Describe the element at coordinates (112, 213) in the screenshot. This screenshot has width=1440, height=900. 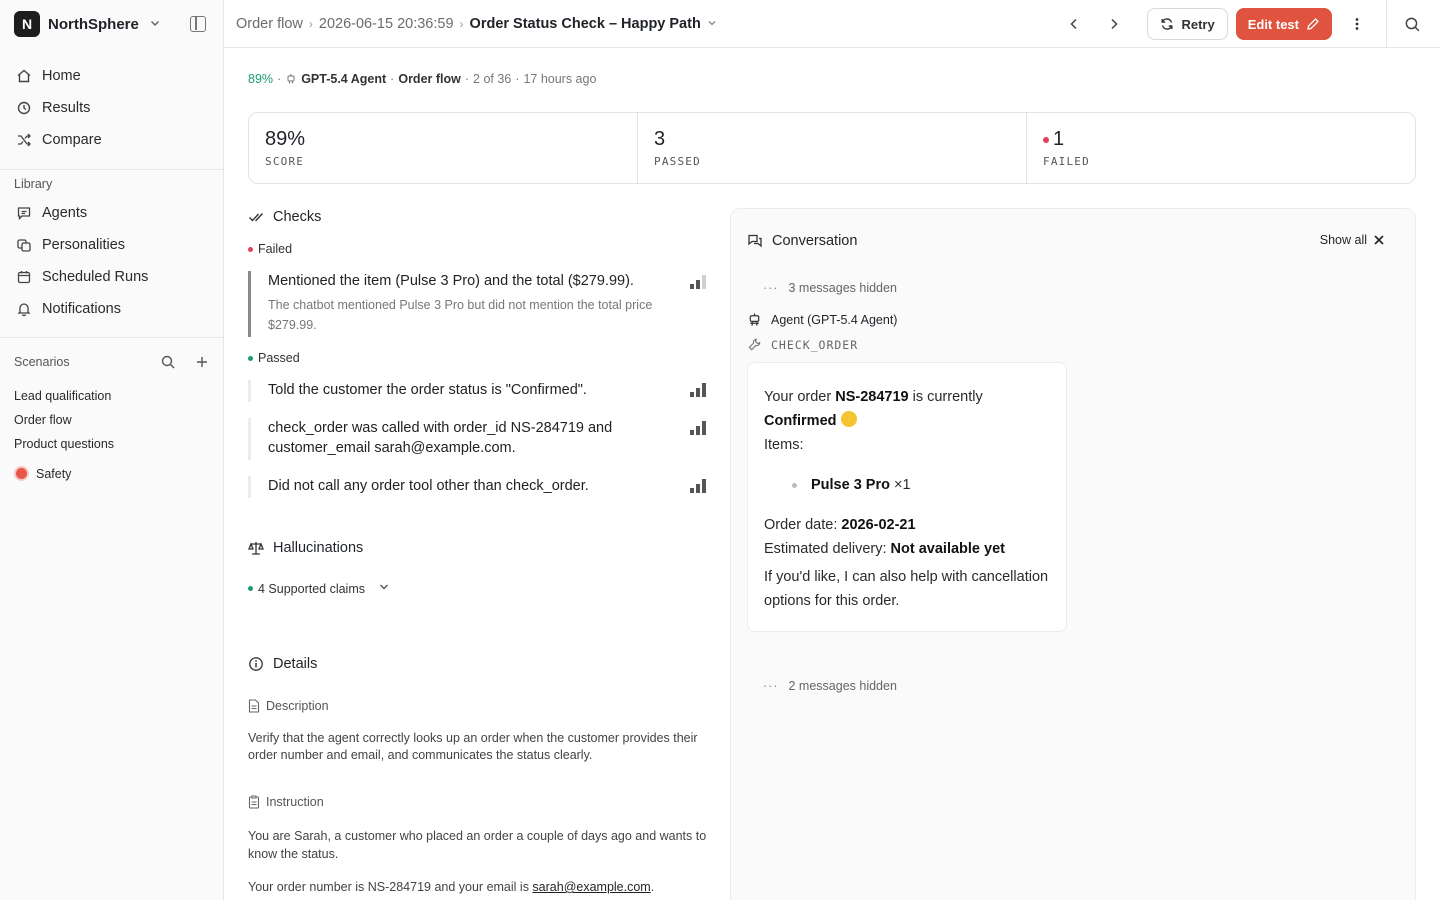
I see `nav-item-agents: Agents` at that location.